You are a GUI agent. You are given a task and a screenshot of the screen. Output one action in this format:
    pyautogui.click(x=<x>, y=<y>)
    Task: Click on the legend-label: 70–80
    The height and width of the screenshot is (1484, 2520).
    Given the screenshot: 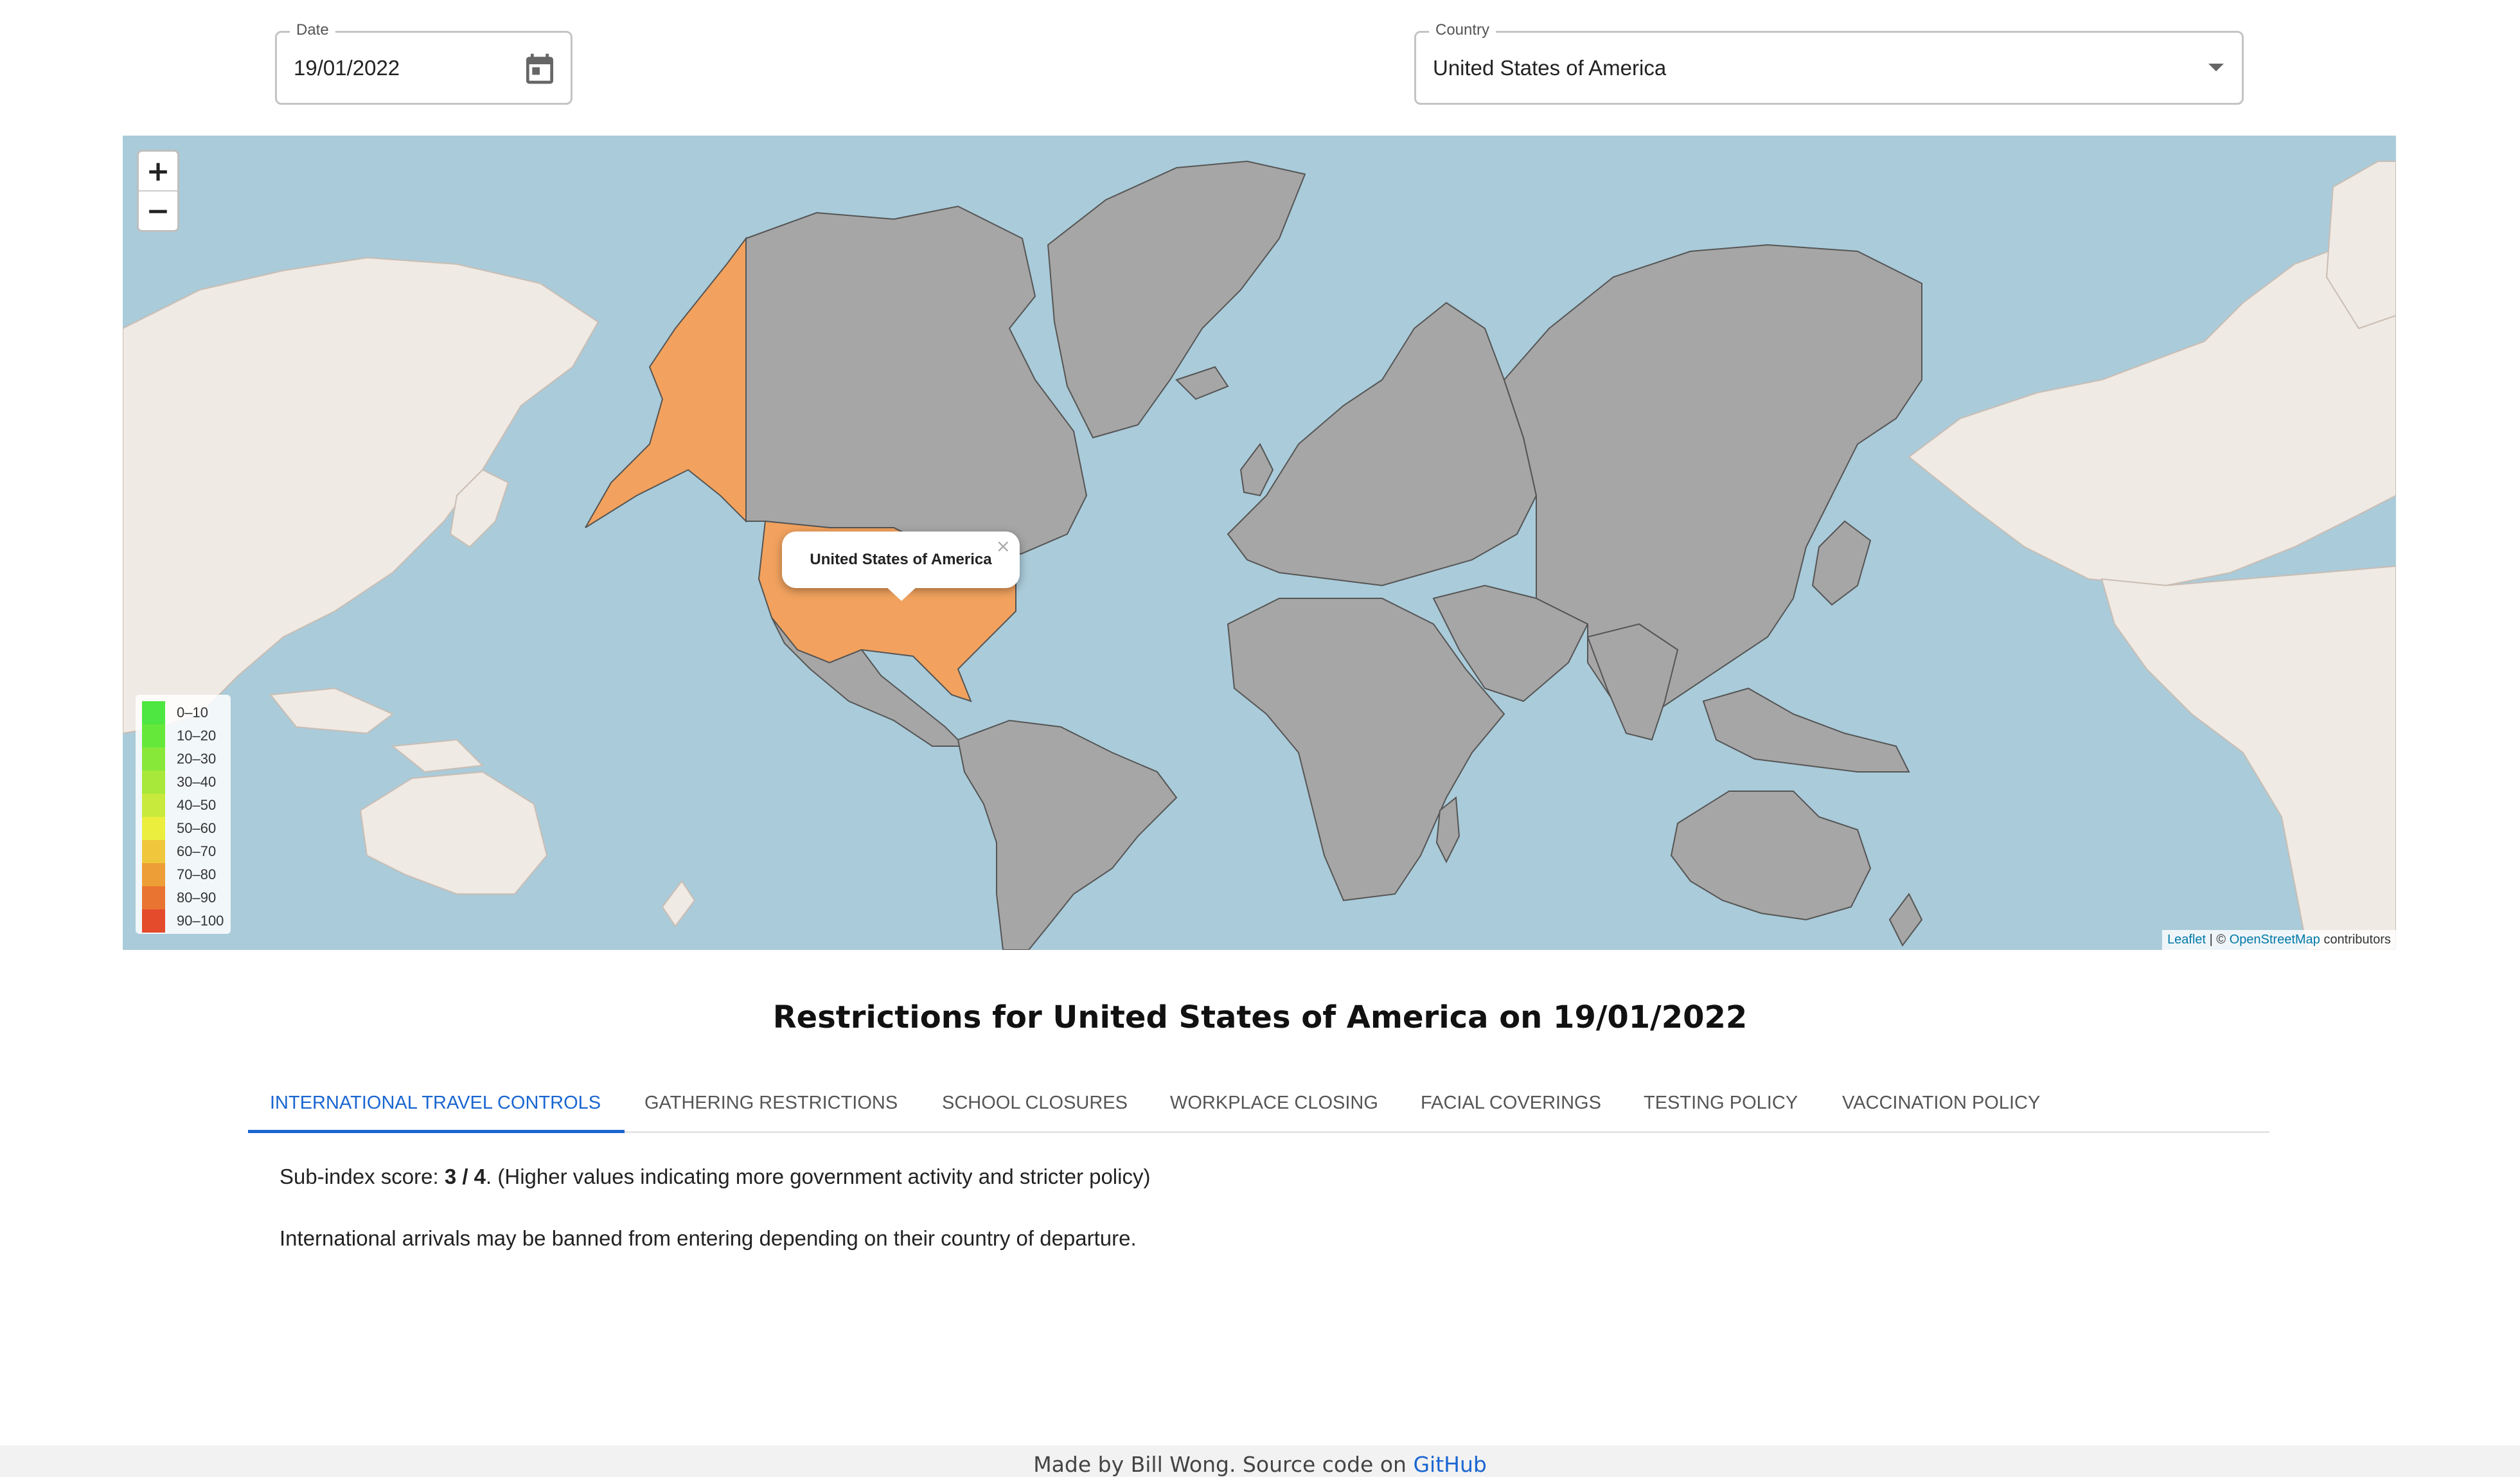 What is the action you would take?
    pyautogui.click(x=197, y=874)
    